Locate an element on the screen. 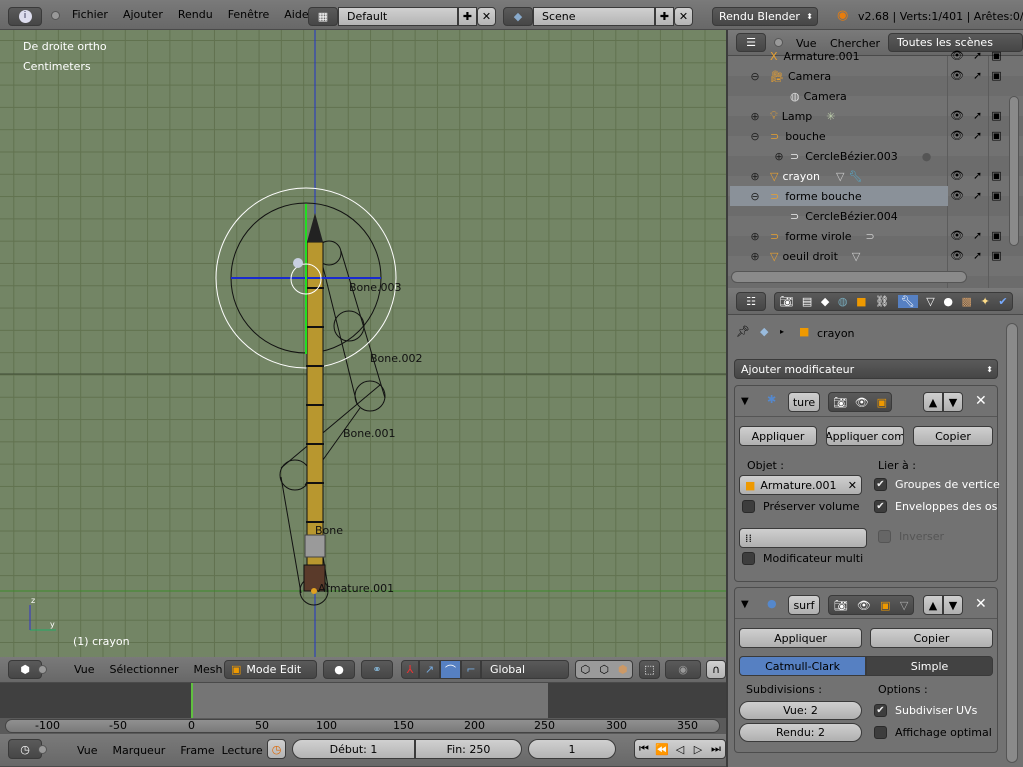 The height and width of the screenshot is (767, 1023). layout-select: Default is located at coordinates (398, 16).